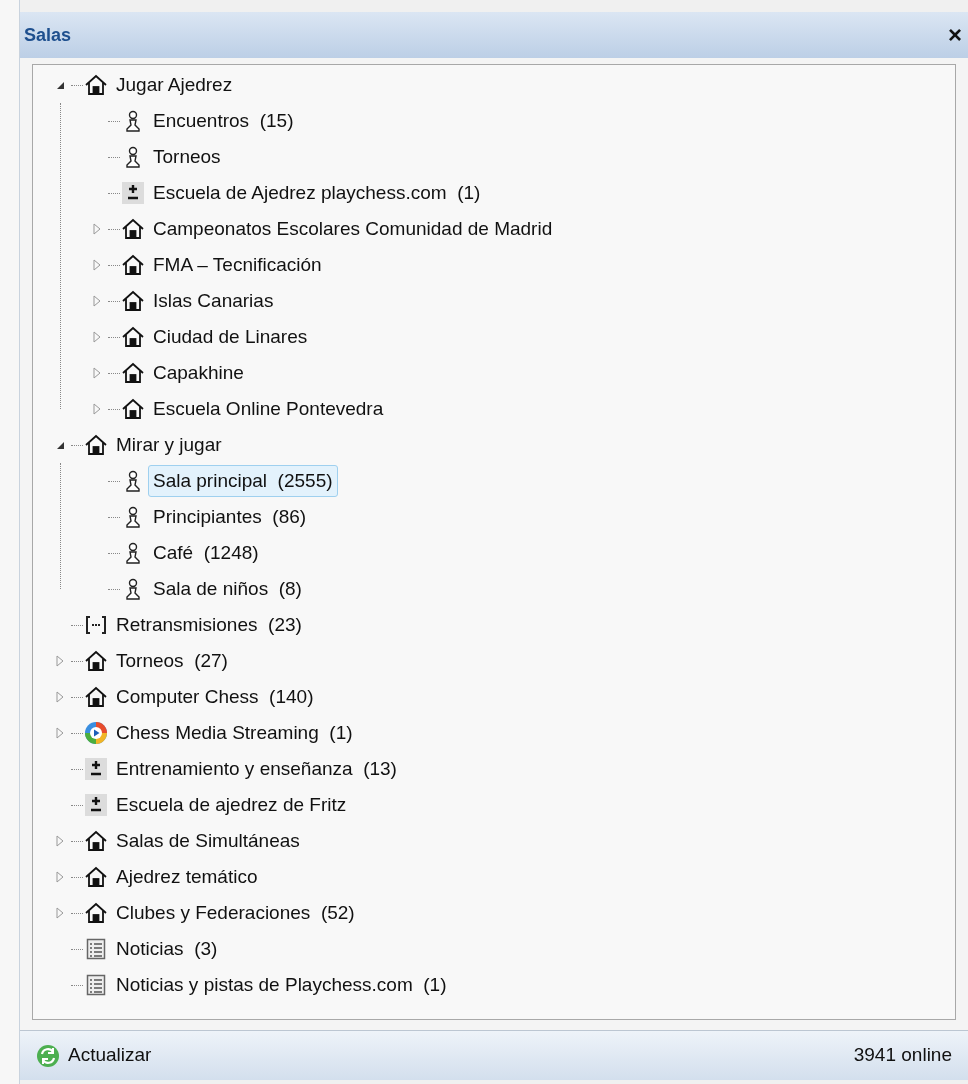 The image size is (968, 1084). Describe the element at coordinates (231, 805) in the screenshot. I see `tree-item: Escuela de ajedrez de Fritz` at that location.